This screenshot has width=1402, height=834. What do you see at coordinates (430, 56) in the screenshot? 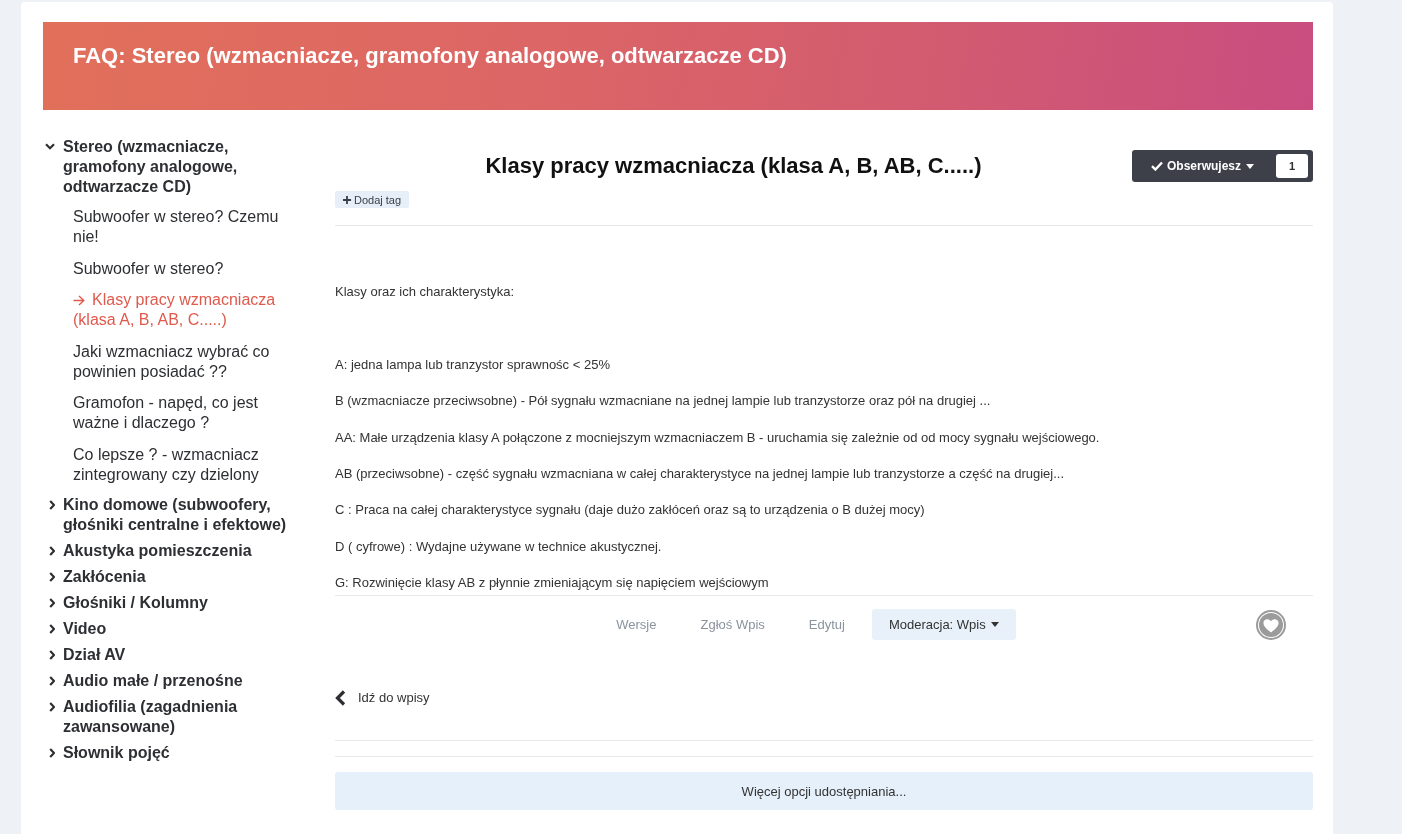
I see `page-title: FAQ: Stereo (wzmacniacze, gramofony analogowe, odtwarzacze CD)` at bounding box center [430, 56].